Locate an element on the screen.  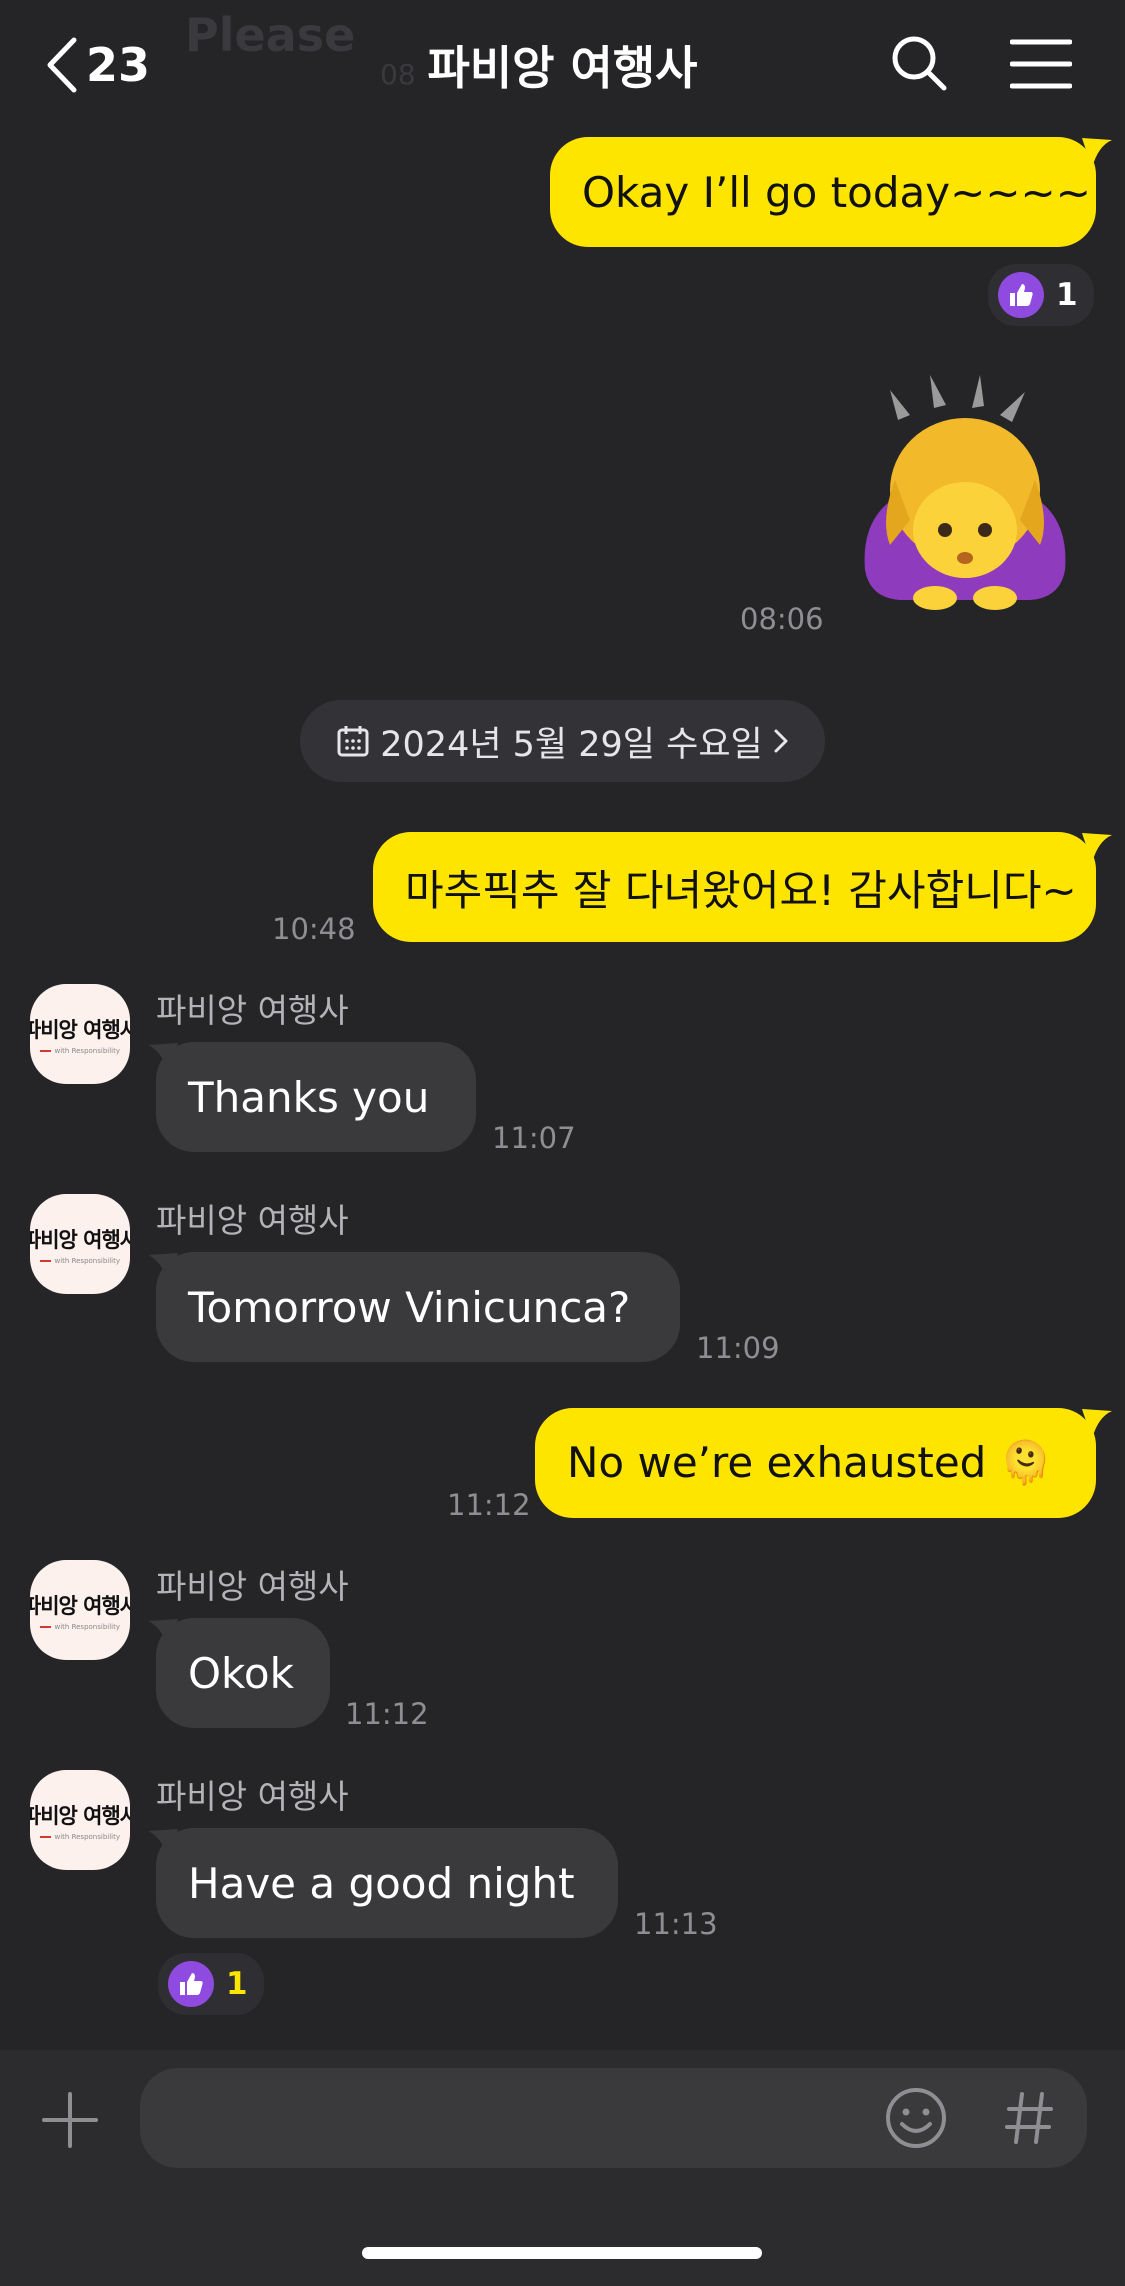
hashtag-search-button is located at coordinates (1029, 2120).